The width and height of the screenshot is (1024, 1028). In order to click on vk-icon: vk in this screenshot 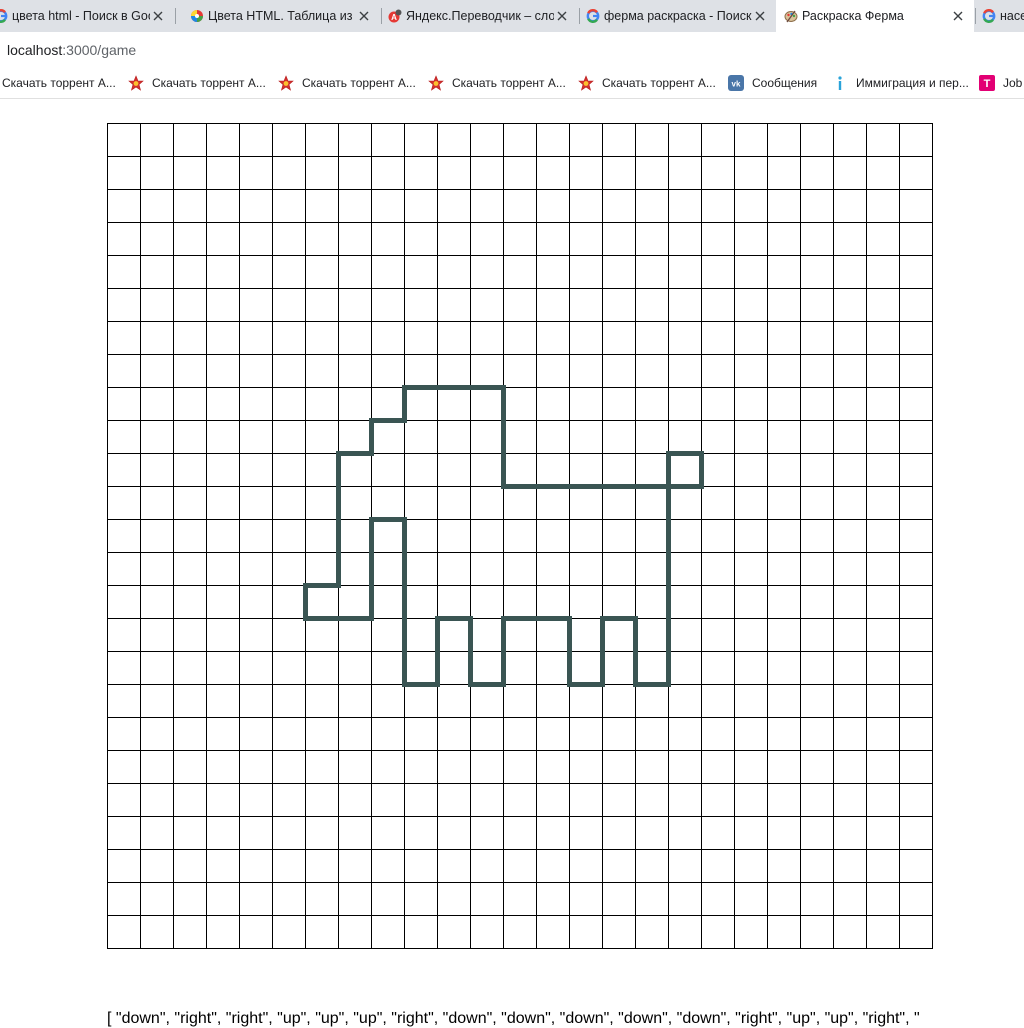, I will do `click(736, 83)`.